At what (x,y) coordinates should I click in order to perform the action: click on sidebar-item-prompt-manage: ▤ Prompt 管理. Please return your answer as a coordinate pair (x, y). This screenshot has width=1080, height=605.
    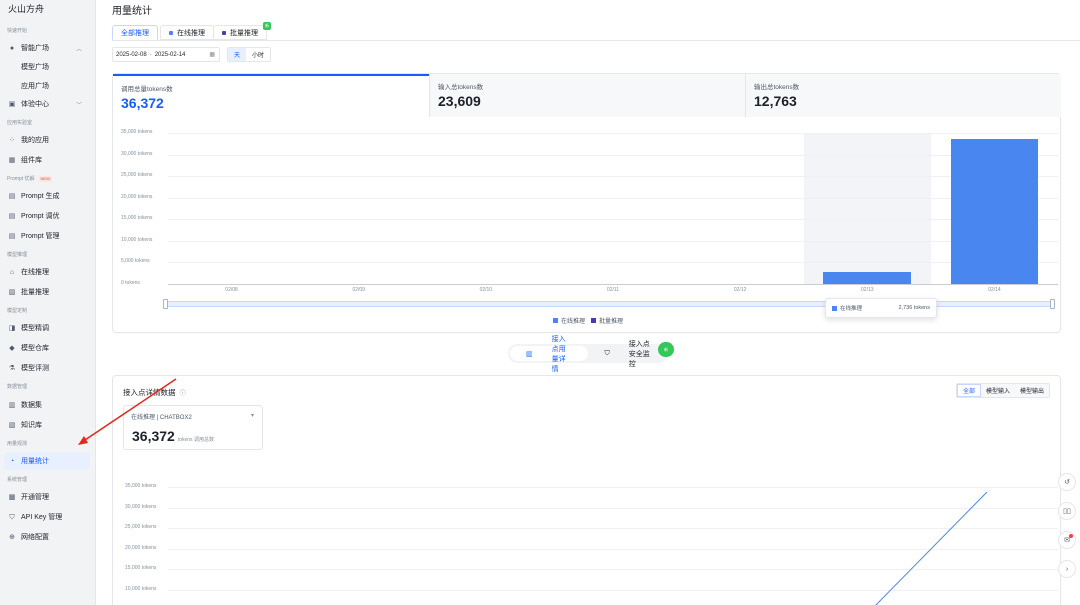
    Looking at the image, I should click on (47, 236).